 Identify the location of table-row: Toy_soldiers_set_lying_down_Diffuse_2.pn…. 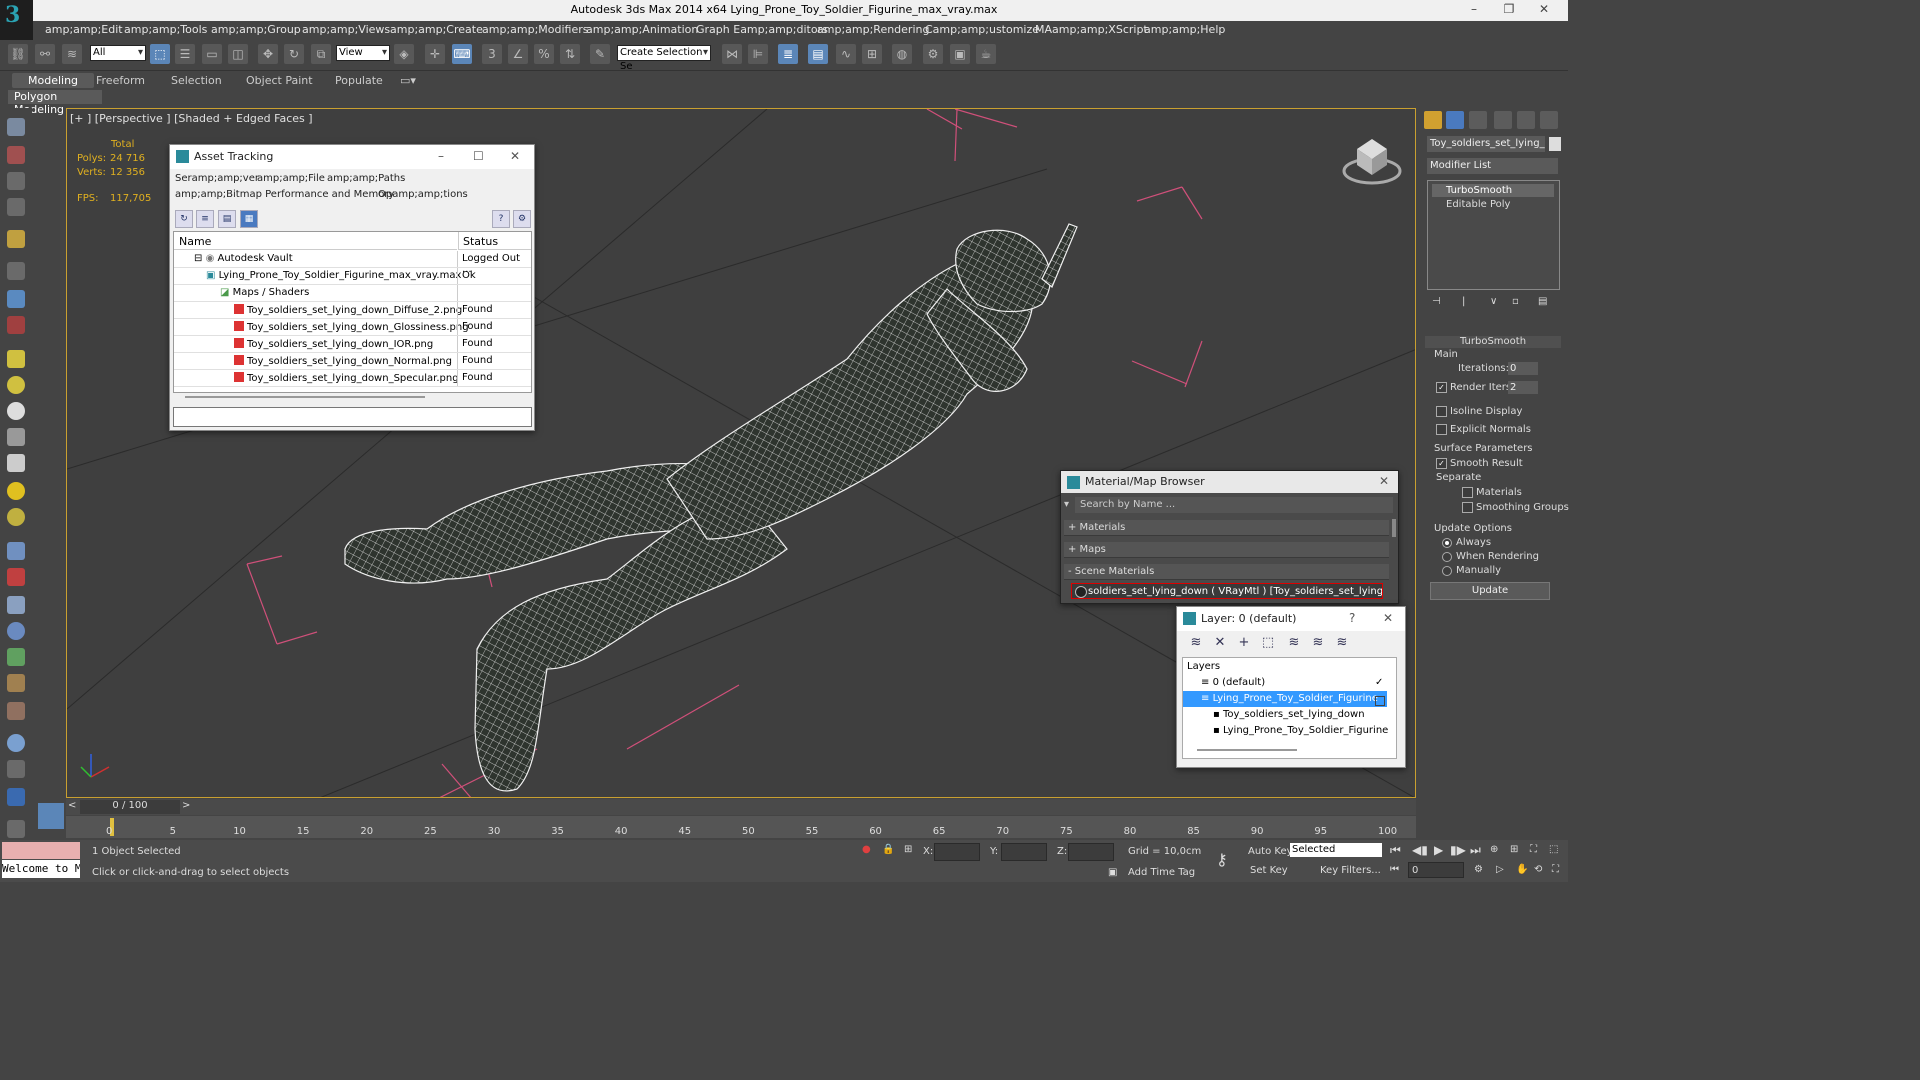
(352, 310).